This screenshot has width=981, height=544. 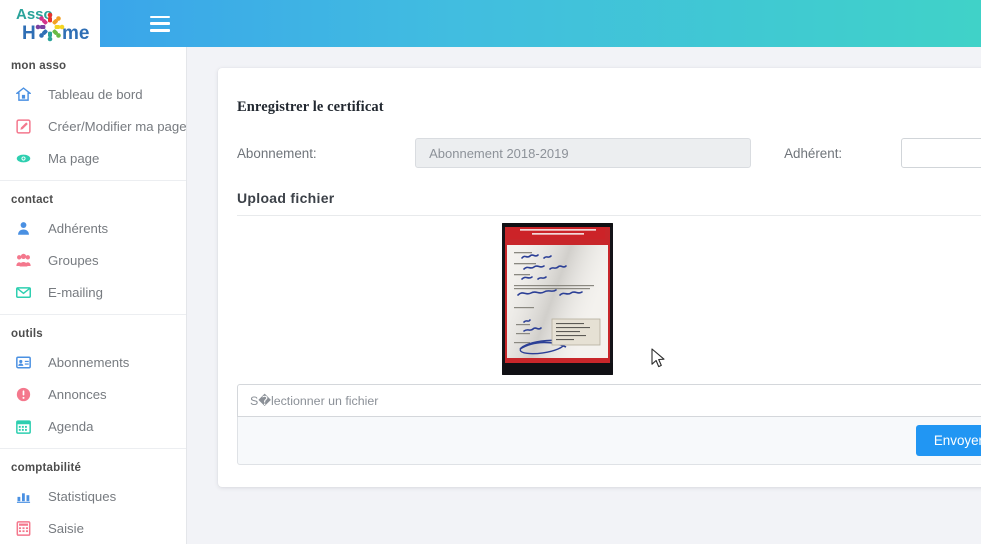 What do you see at coordinates (160, 23) in the screenshot?
I see `menu-toggle-icon` at bounding box center [160, 23].